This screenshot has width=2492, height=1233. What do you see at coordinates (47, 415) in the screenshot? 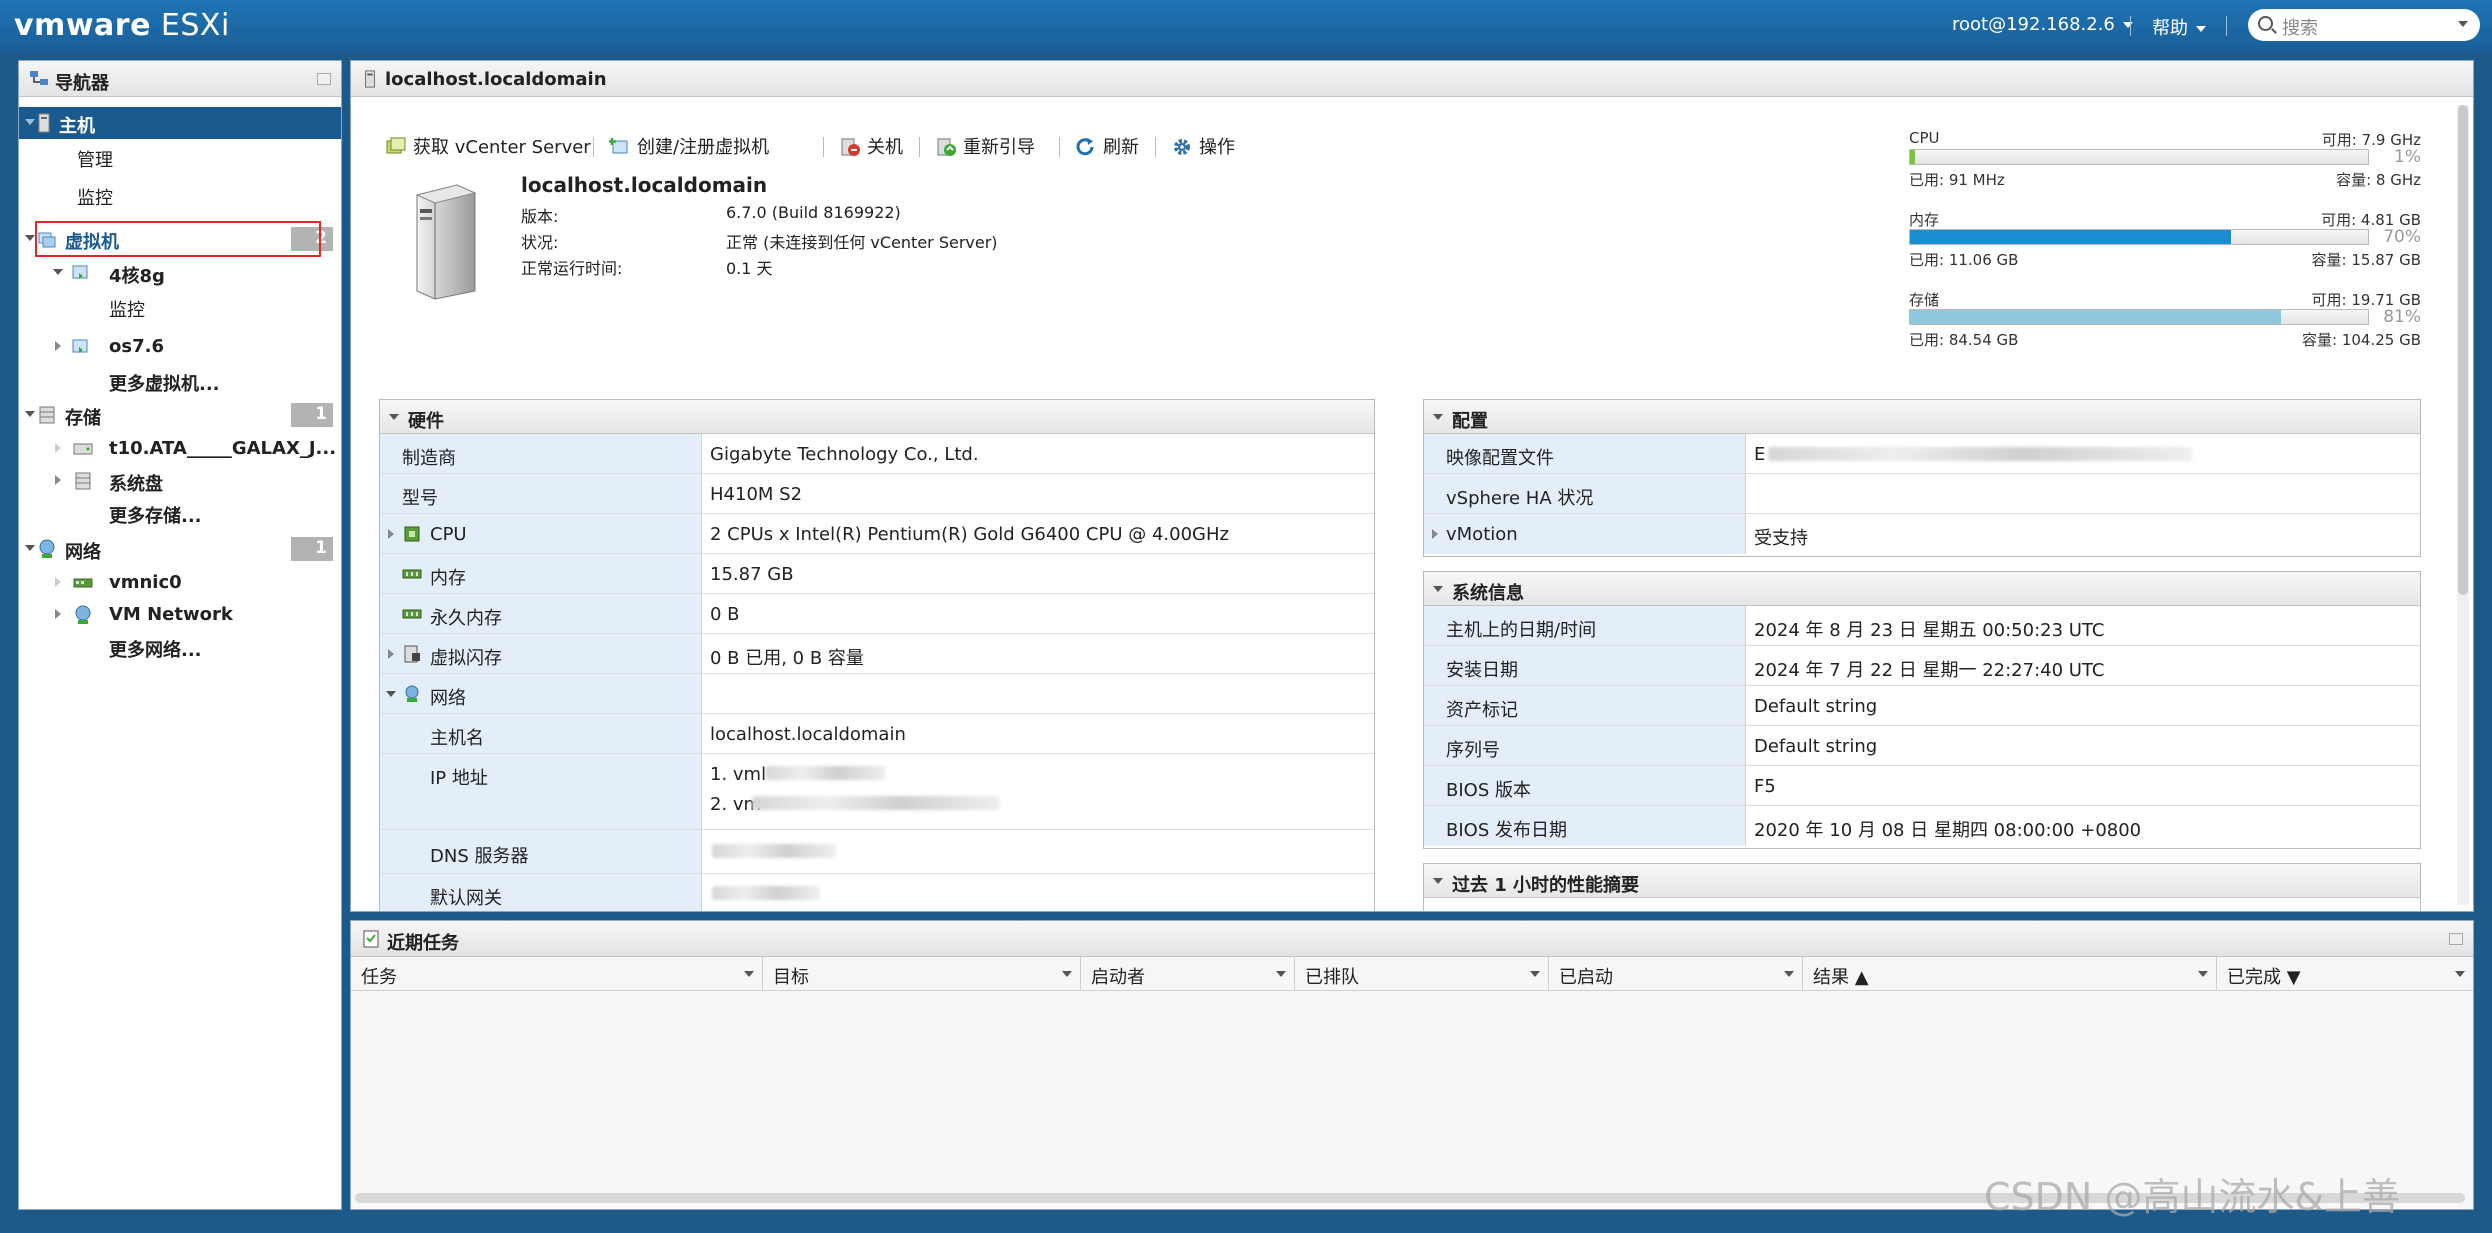
I see `storage-icon` at bounding box center [47, 415].